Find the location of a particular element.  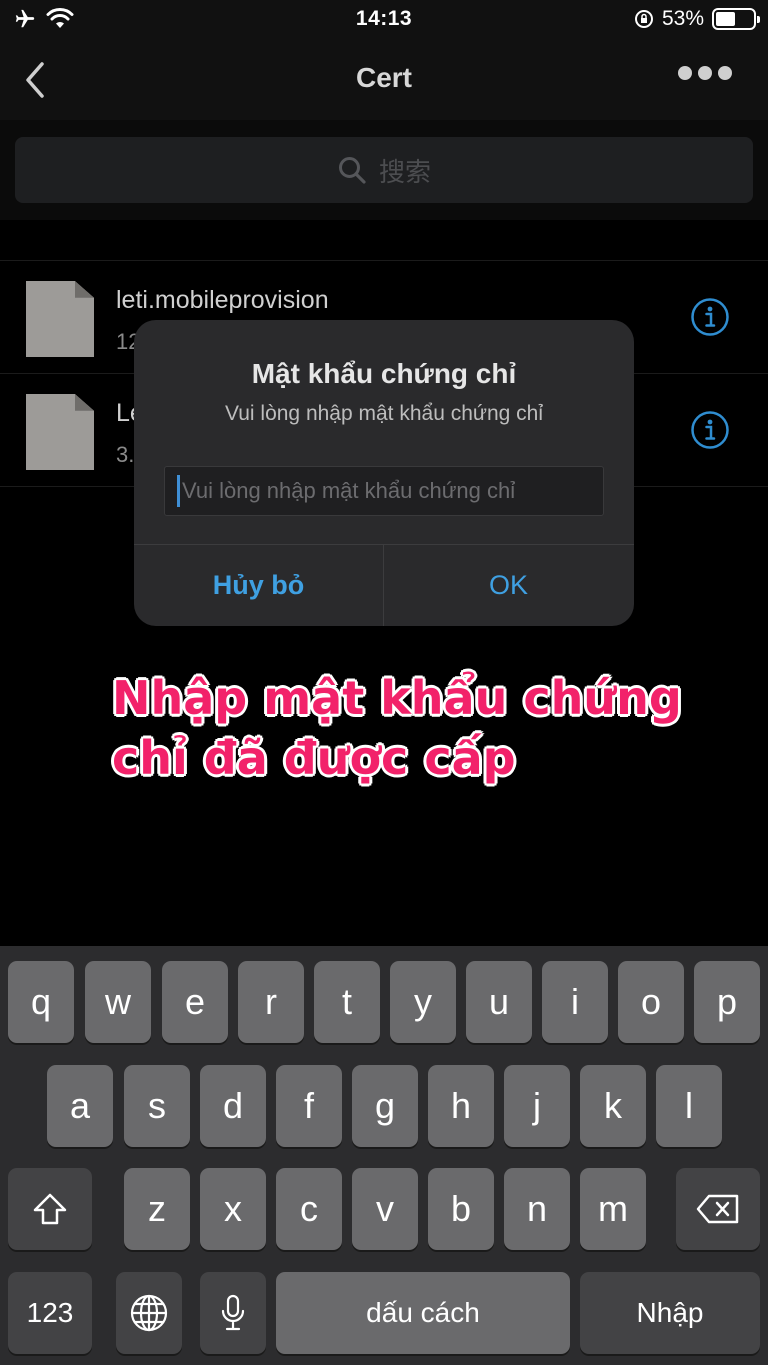

key-f: f is located at coordinates (309, 1106).